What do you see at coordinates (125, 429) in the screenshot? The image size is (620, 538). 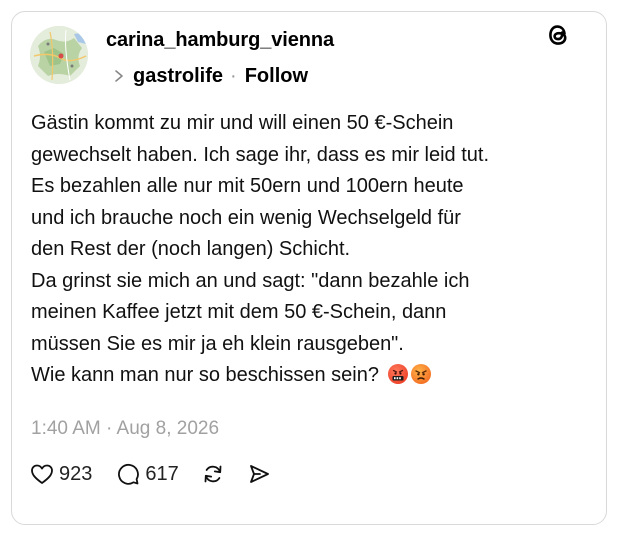 I see `post-timestamp: 1:40 AM · Aug 8, 2026` at bounding box center [125, 429].